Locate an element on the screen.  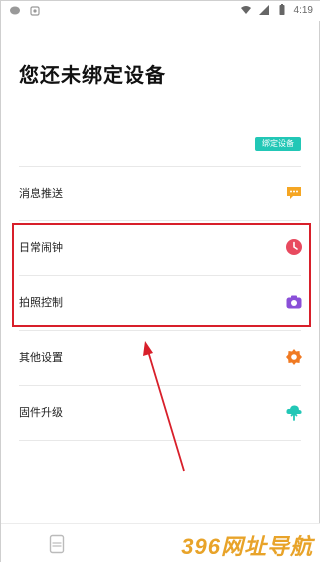
divider is located at coordinates (160, 440).